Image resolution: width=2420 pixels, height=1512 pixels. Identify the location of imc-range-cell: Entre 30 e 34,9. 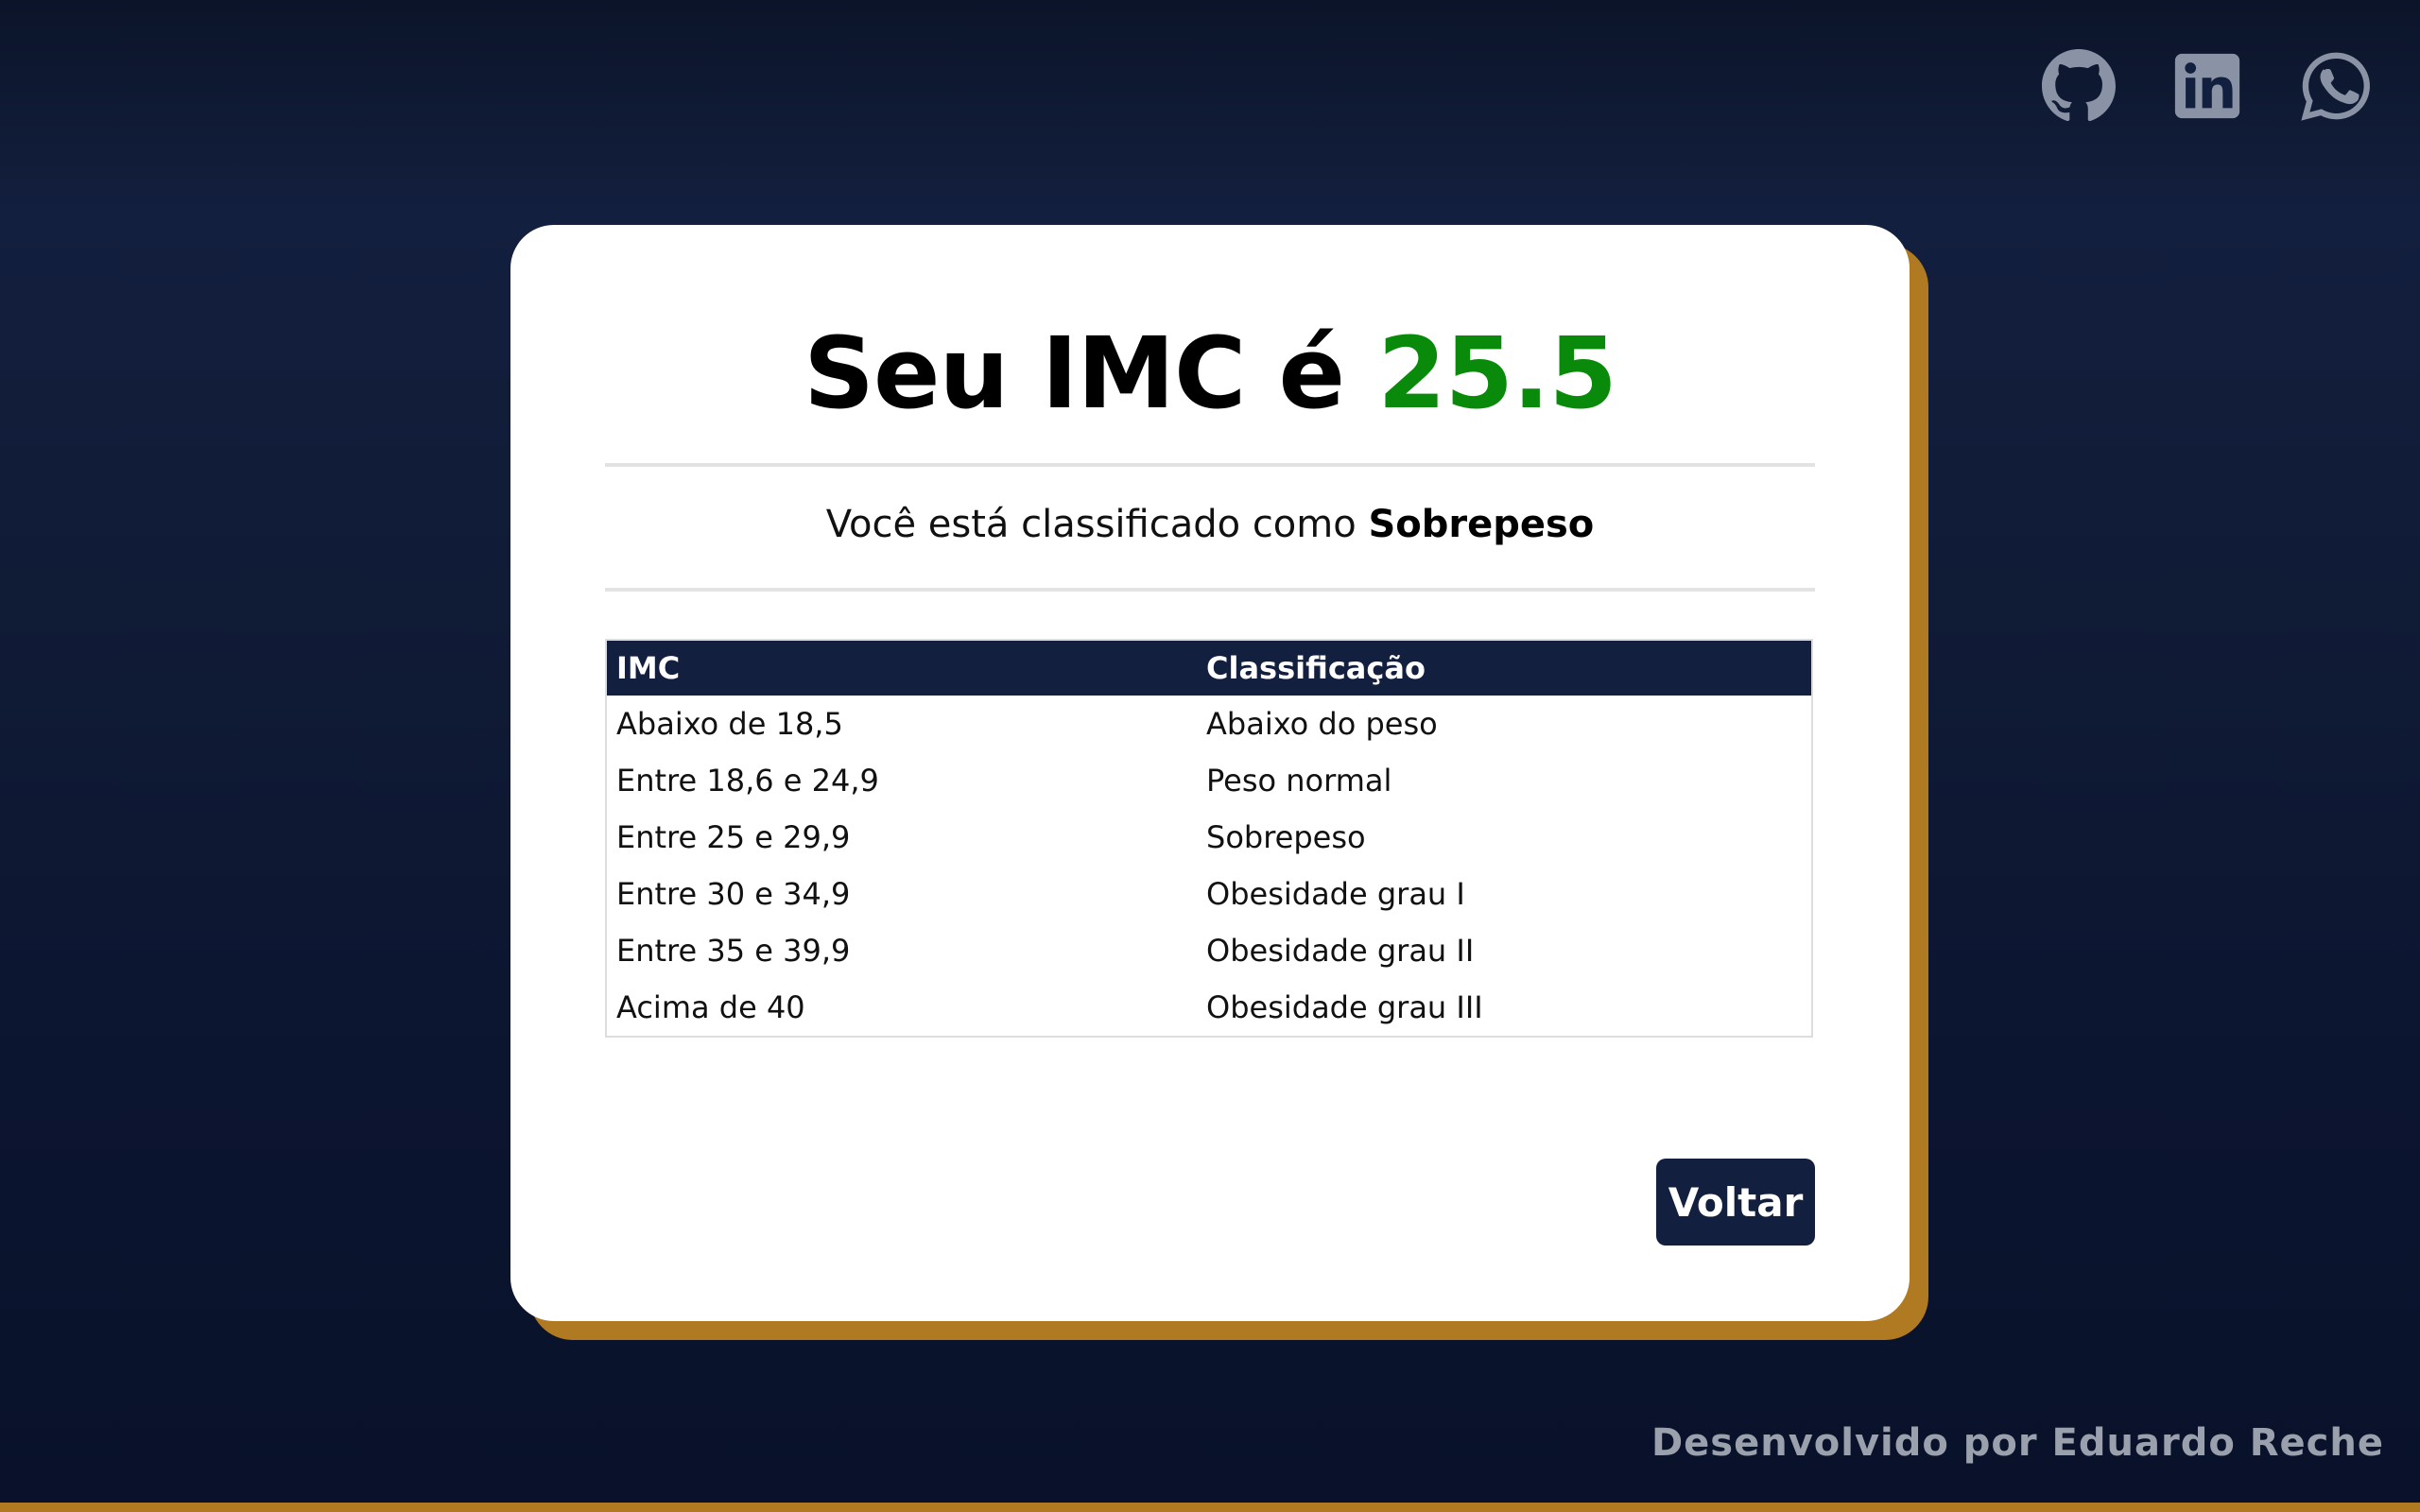
(733, 894).